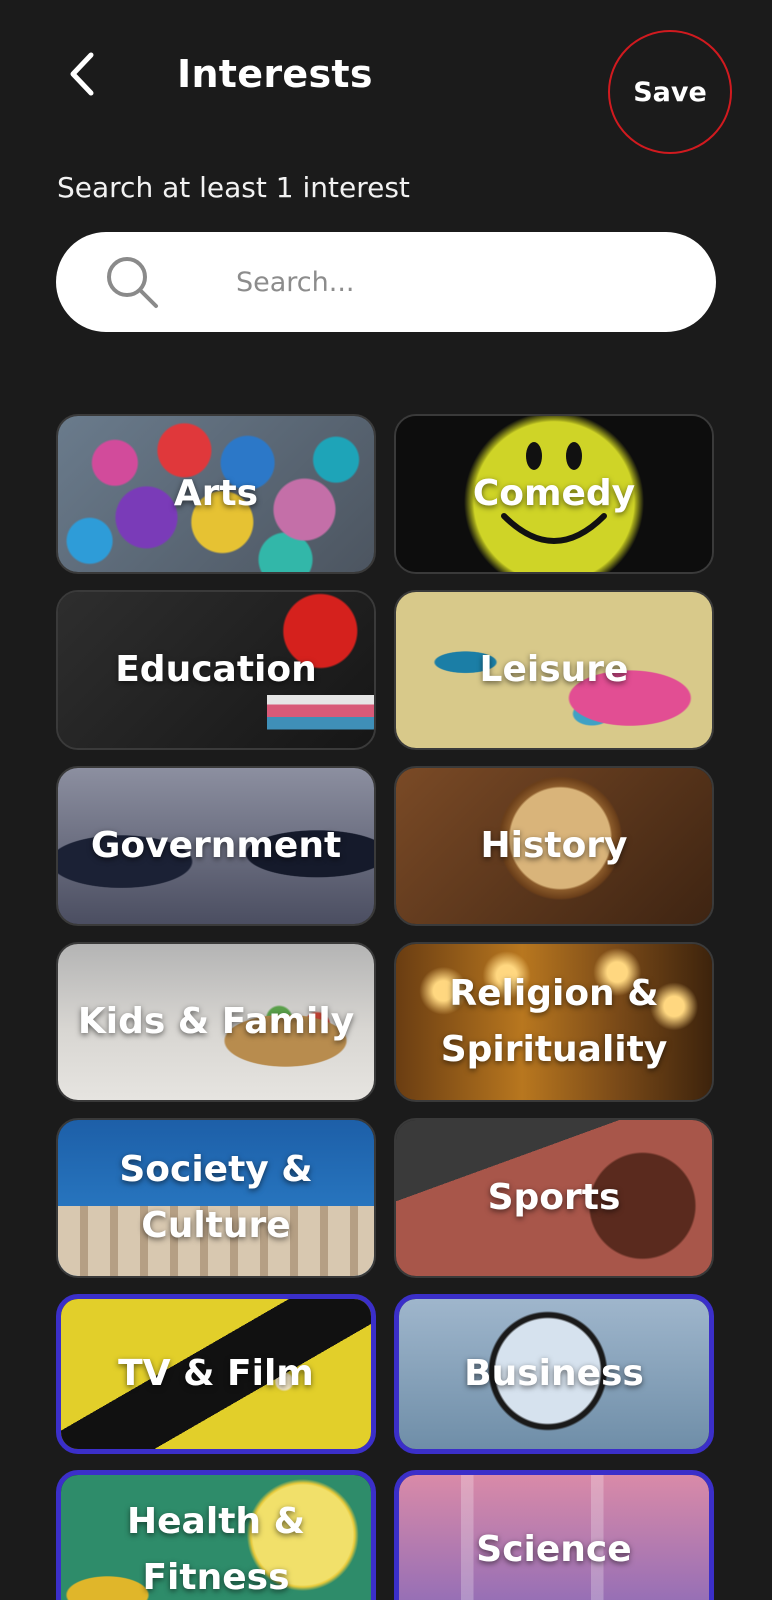  I want to click on interest-label: Society & Culture, so click(216, 1197).